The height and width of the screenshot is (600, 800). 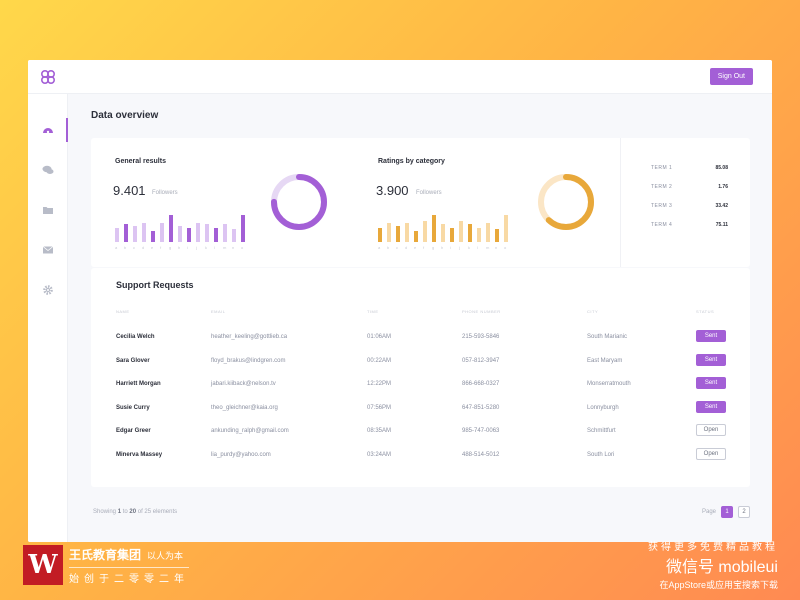 I want to click on gear-icon, so click(x=47, y=290).